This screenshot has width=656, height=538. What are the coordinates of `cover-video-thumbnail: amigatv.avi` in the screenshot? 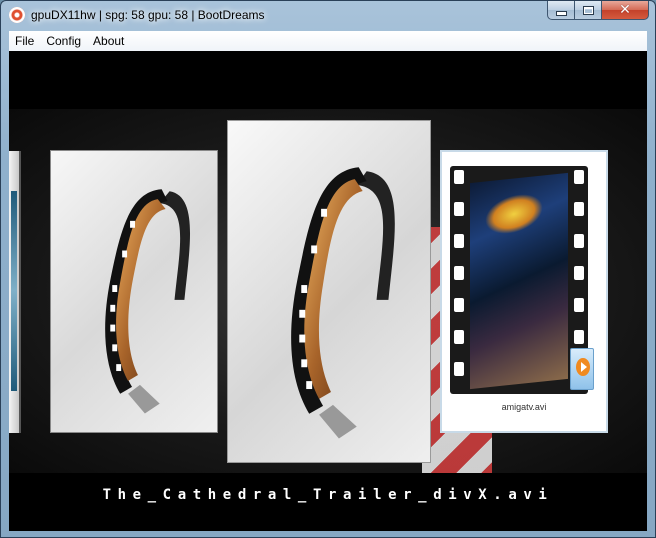 It's located at (524, 291).